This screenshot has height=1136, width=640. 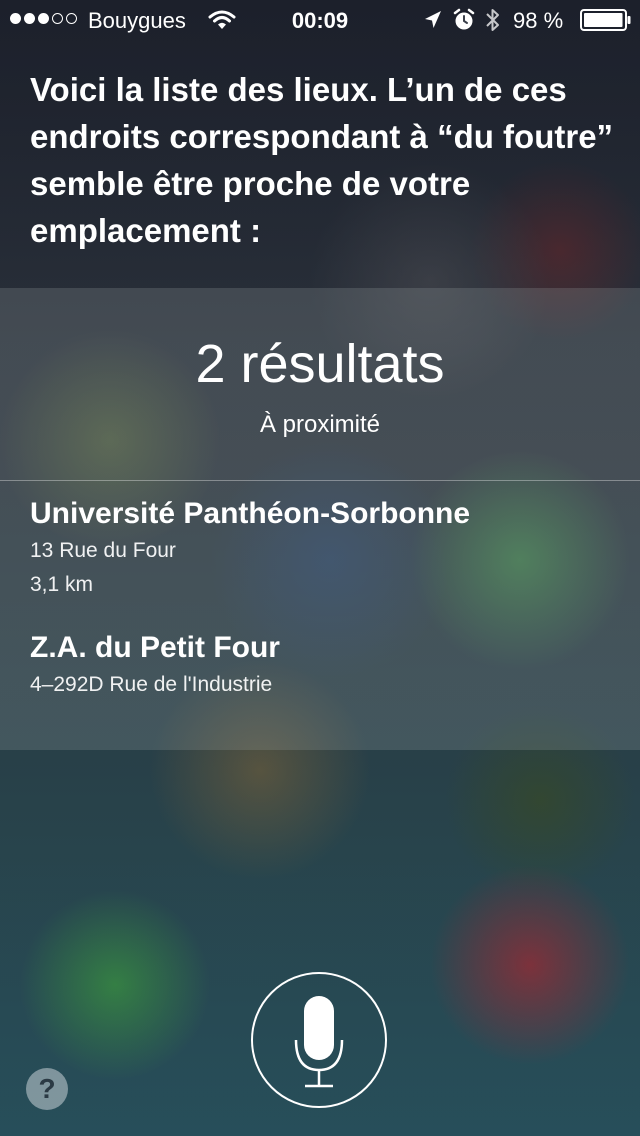 I want to click on result-address: 4–292D Rue de l'Industrie, so click(x=151, y=684).